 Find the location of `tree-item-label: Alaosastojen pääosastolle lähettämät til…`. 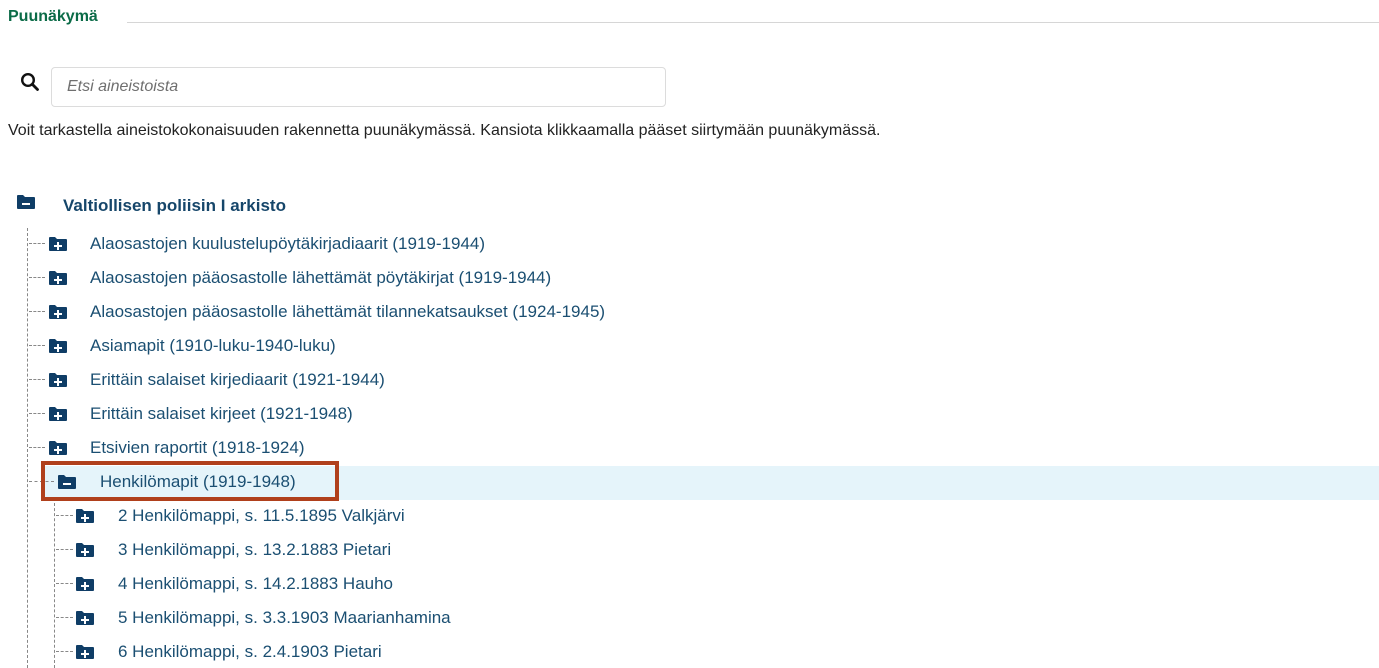

tree-item-label: Alaosastojen pääosastolle lähettämät til… is located at coordinates (347, 312).